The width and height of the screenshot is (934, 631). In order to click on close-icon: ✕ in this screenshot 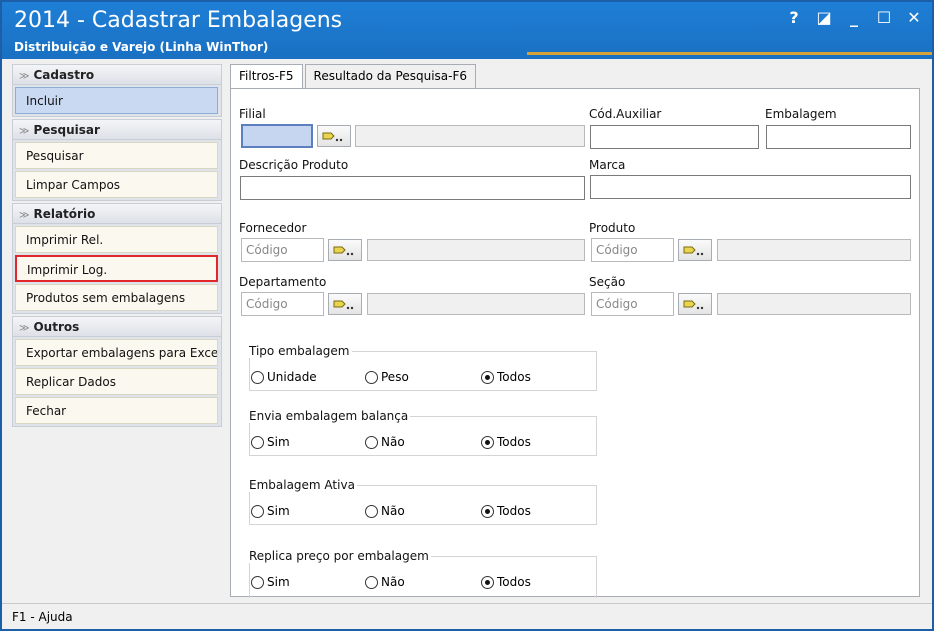, I will do `click(914, 17)`.